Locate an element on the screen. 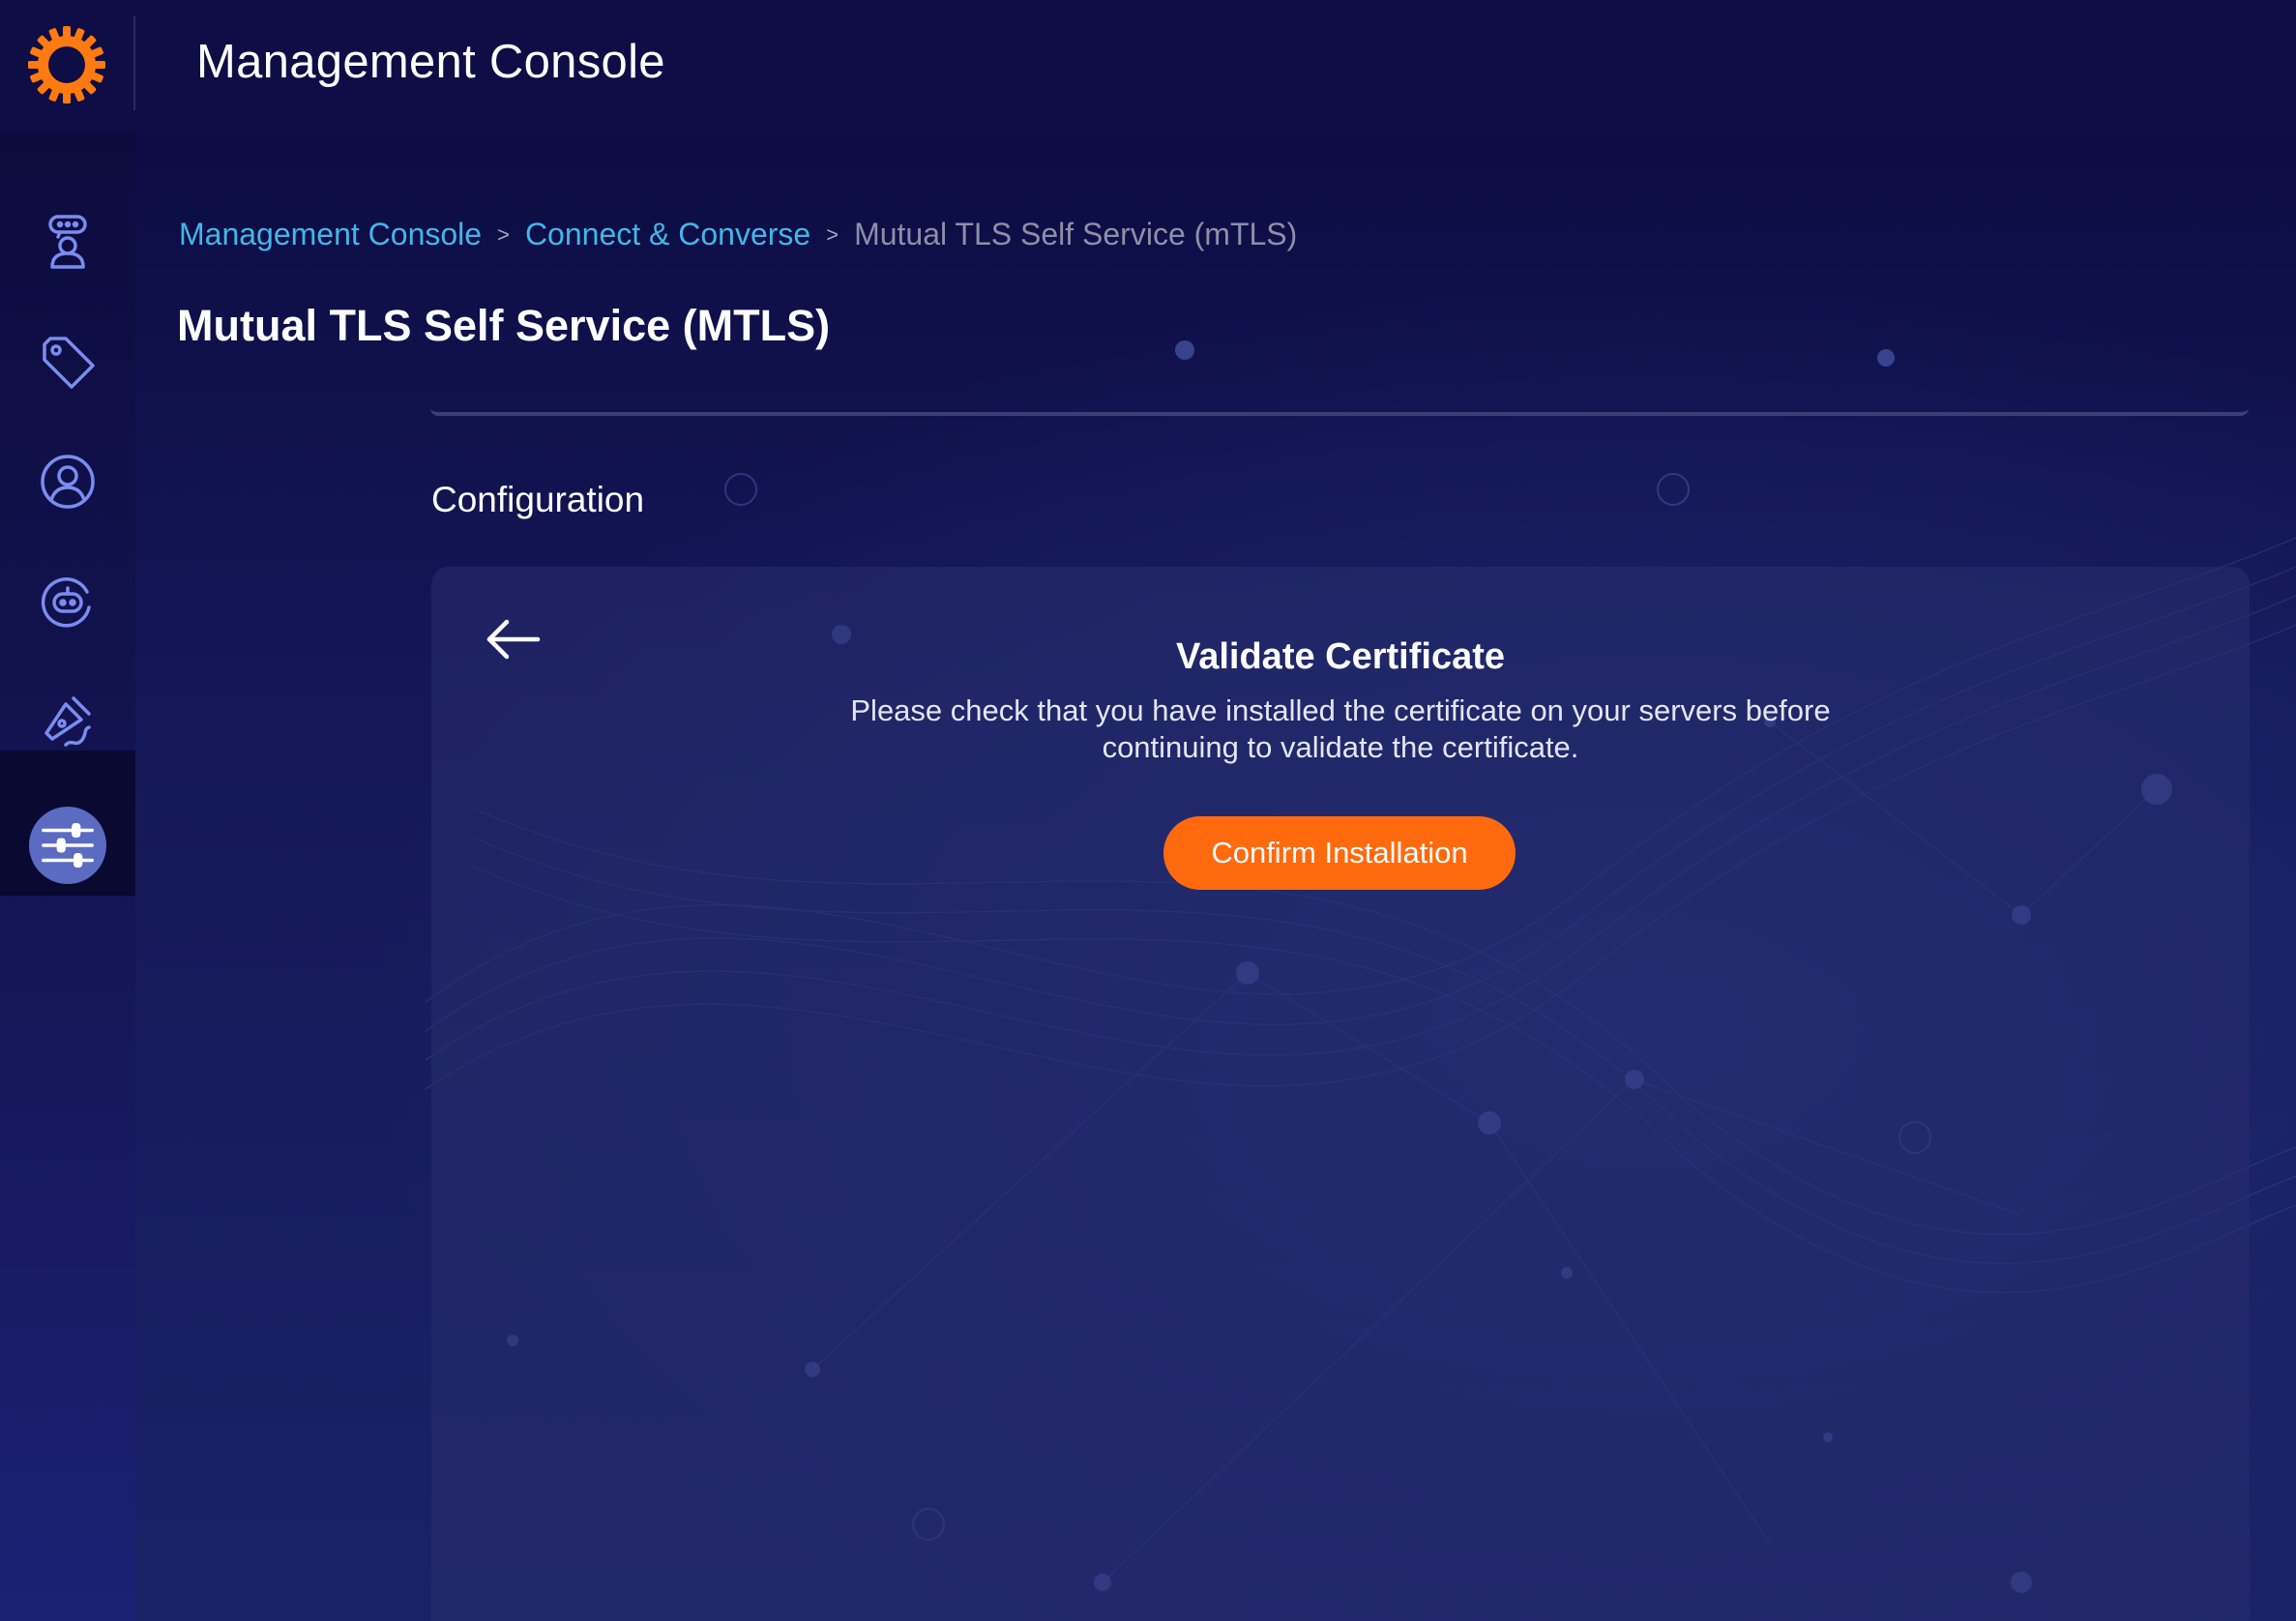  sidebar-item-bots is located at coordinates (67, 601).